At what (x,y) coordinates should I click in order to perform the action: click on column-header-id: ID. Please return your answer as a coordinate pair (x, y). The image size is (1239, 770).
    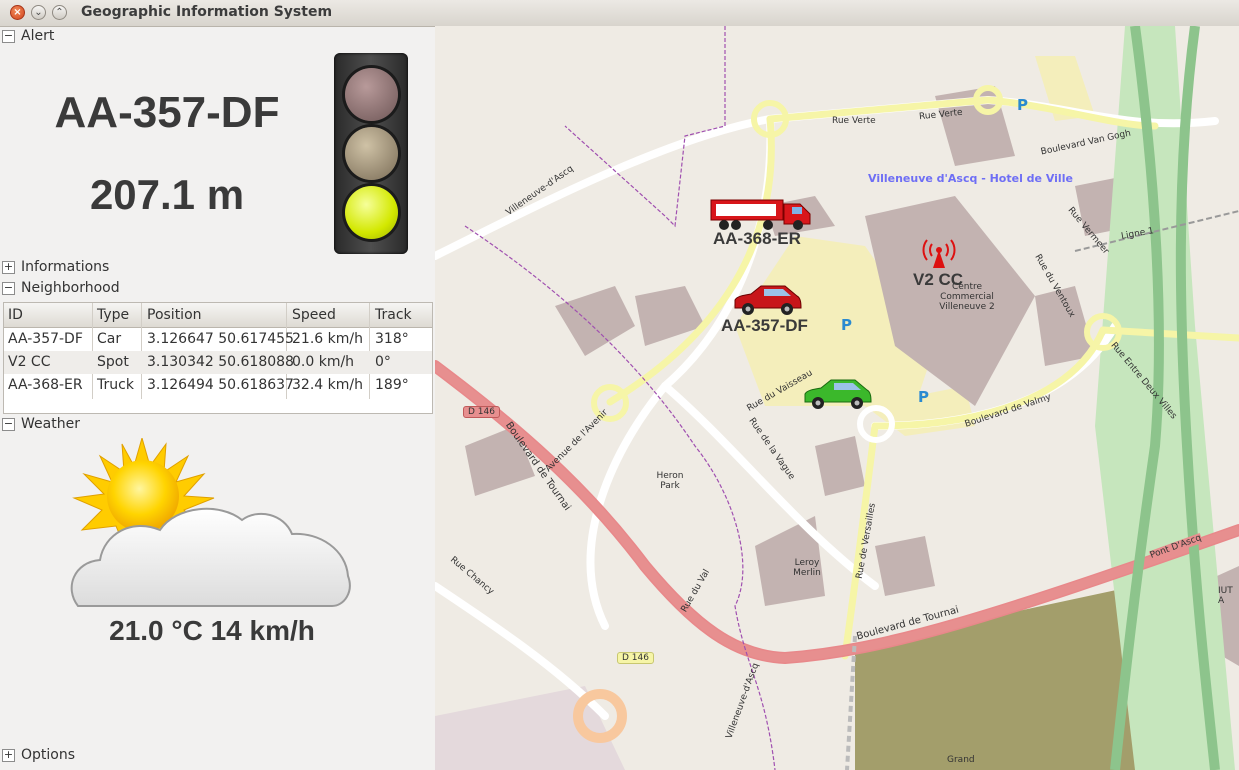
    Looking at the image, I should click on (15, 315).